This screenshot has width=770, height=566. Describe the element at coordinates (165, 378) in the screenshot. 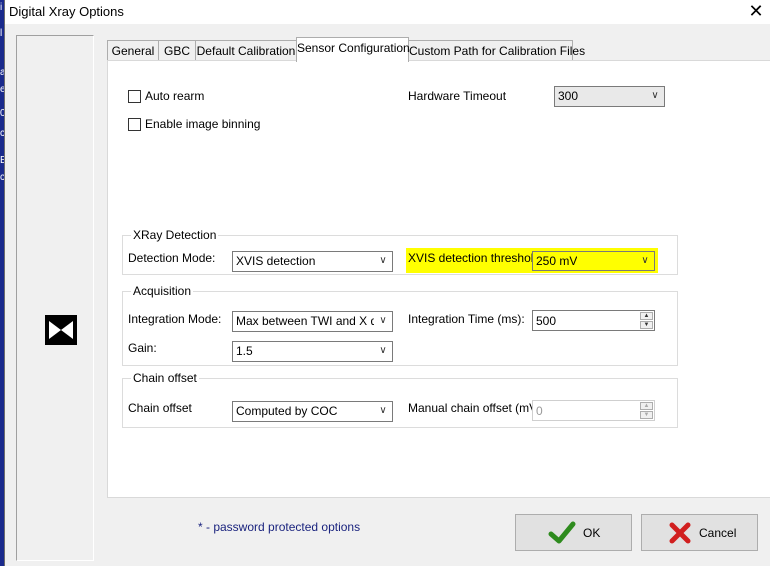

I see `chain-offset-legend: Chain offset` at that location.